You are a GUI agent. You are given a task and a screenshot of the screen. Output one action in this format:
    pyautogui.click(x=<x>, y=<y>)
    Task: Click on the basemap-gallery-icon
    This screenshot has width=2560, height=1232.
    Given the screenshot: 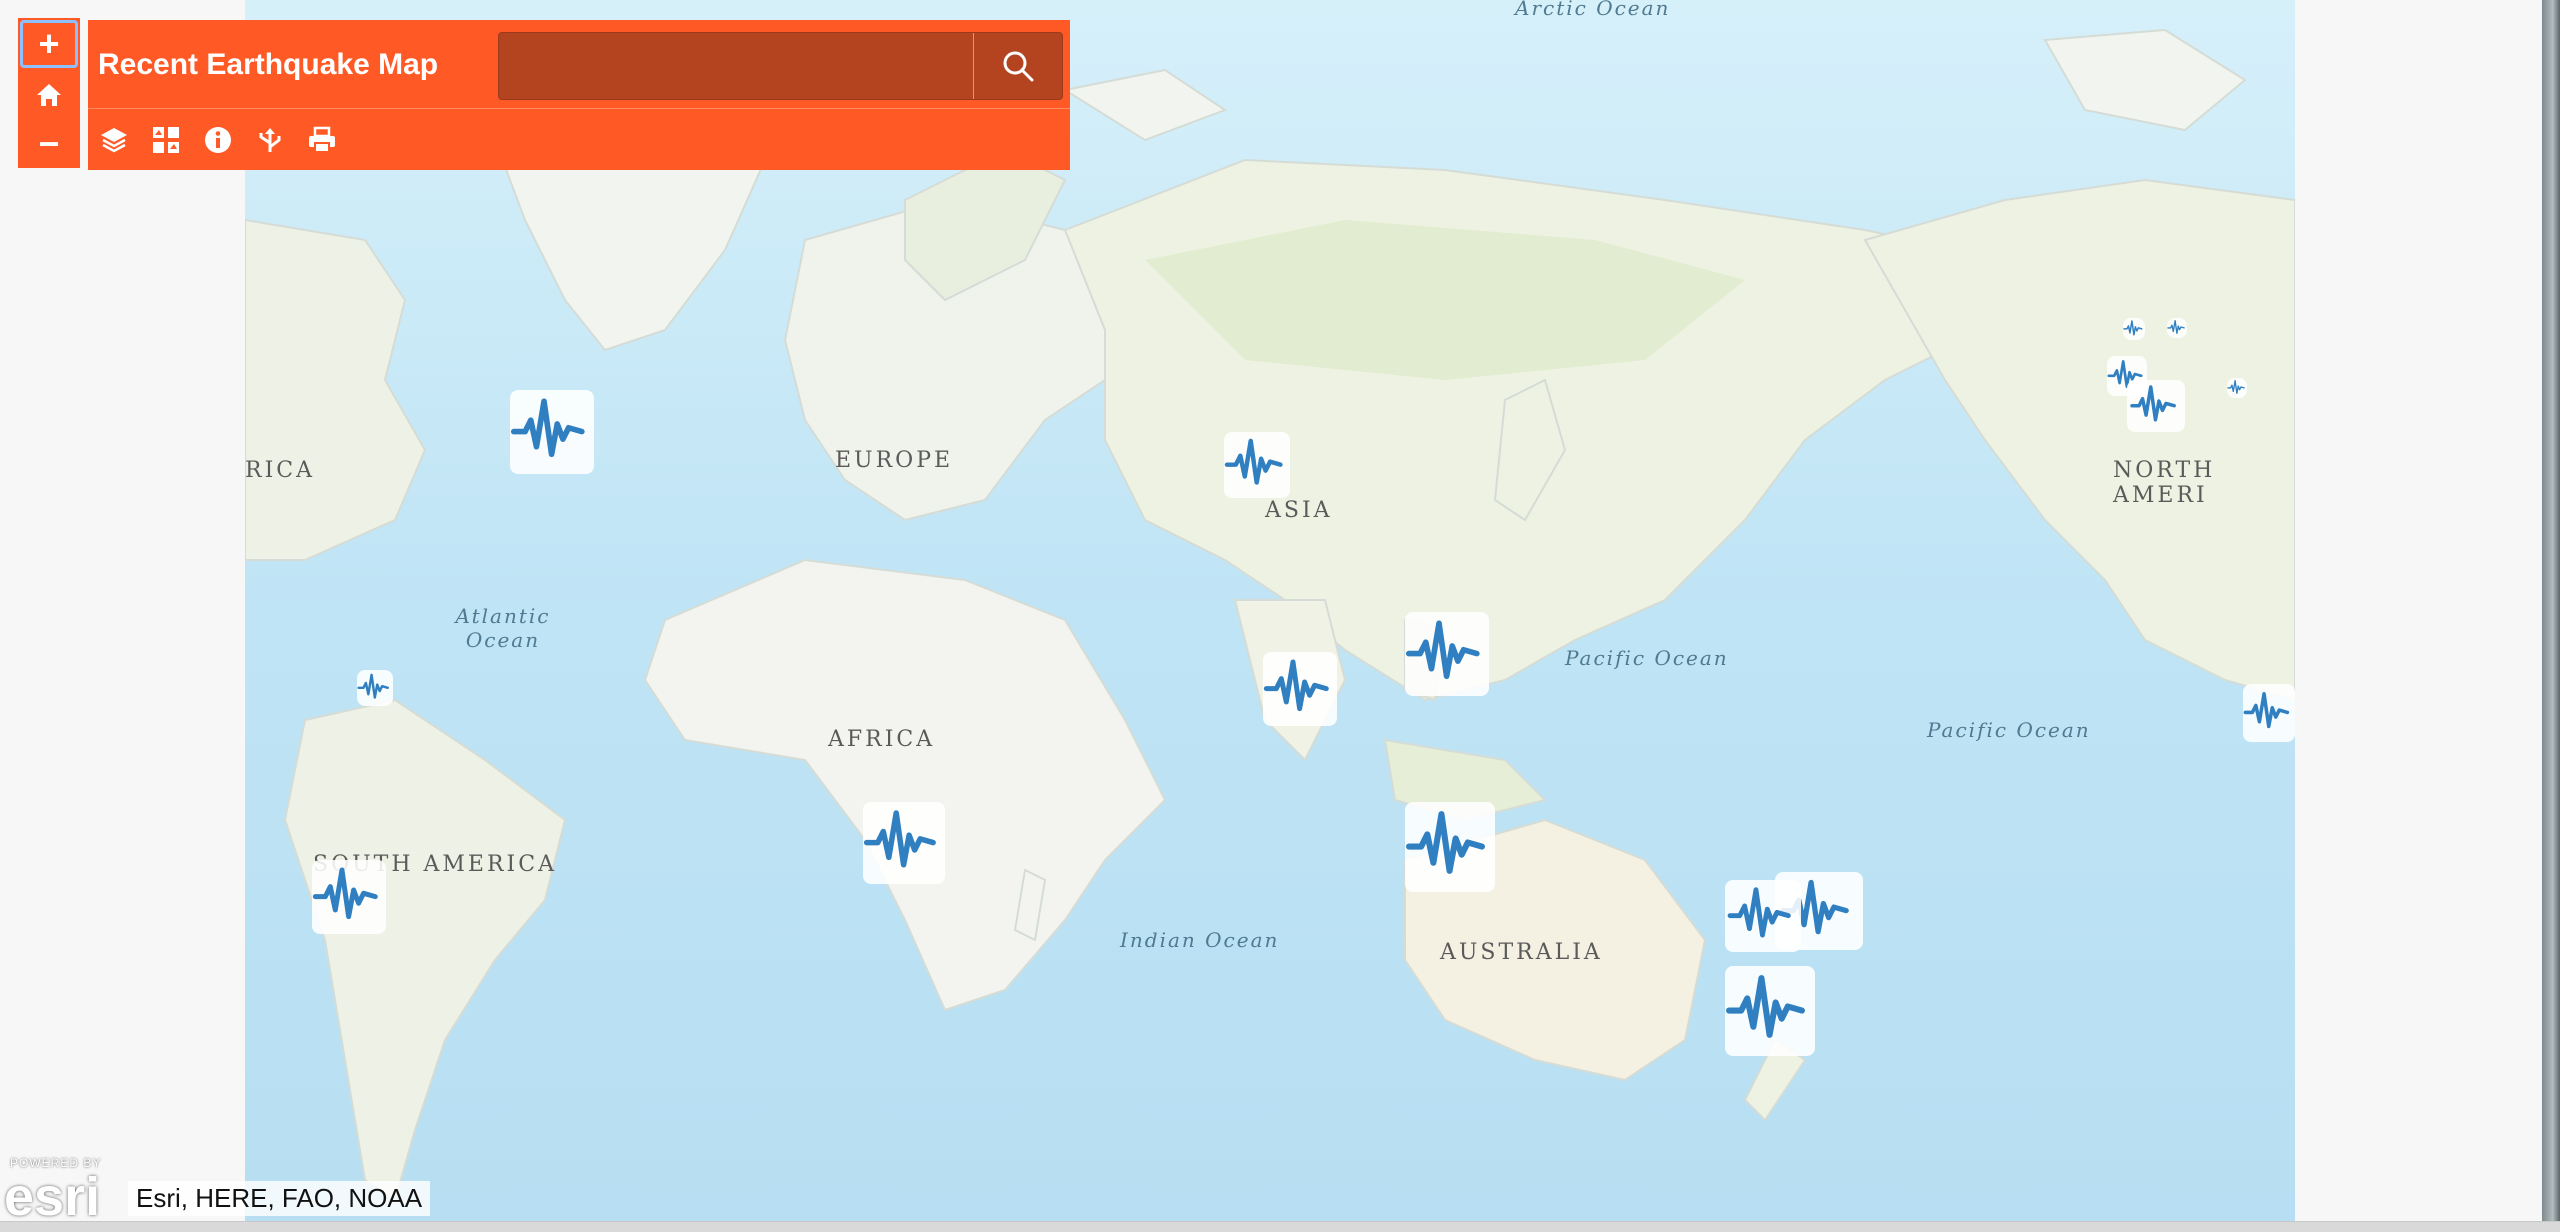 What is the action you would take?
    pyautogui.click(x=166, y=140)
    